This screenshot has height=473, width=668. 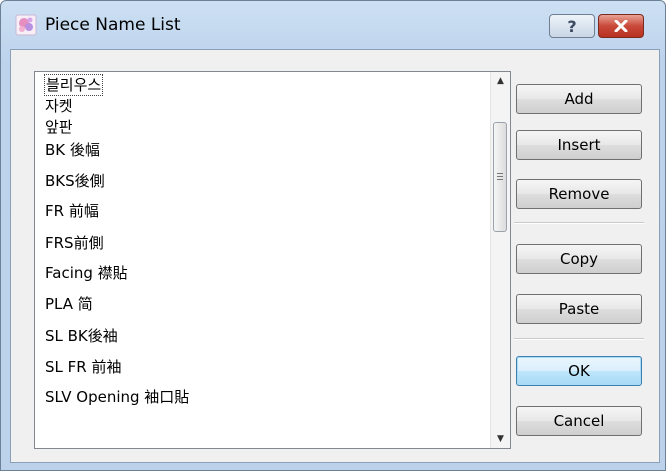 I want to click on window-title: Piece Name List, so click(x=113, y=25).